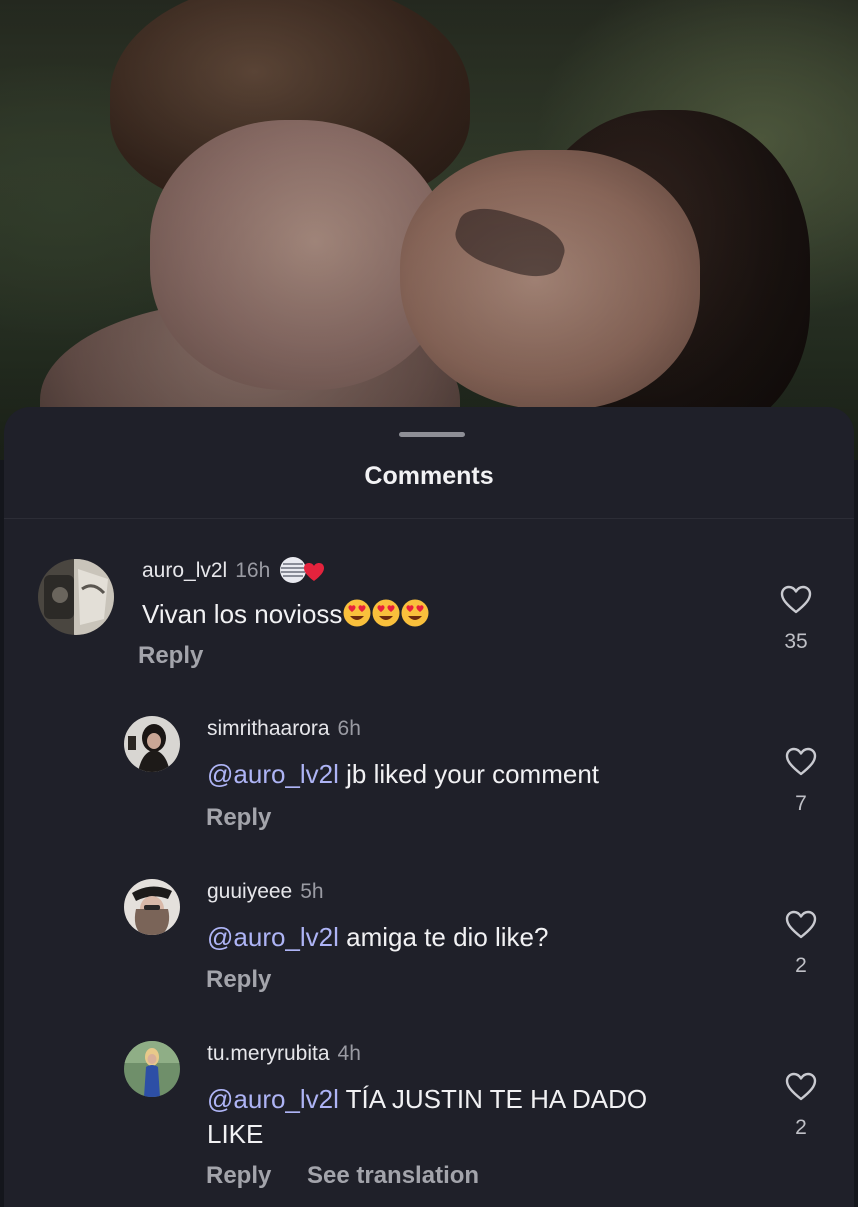  I want to click on comment-timestamp: 16h, so click(253, 570).